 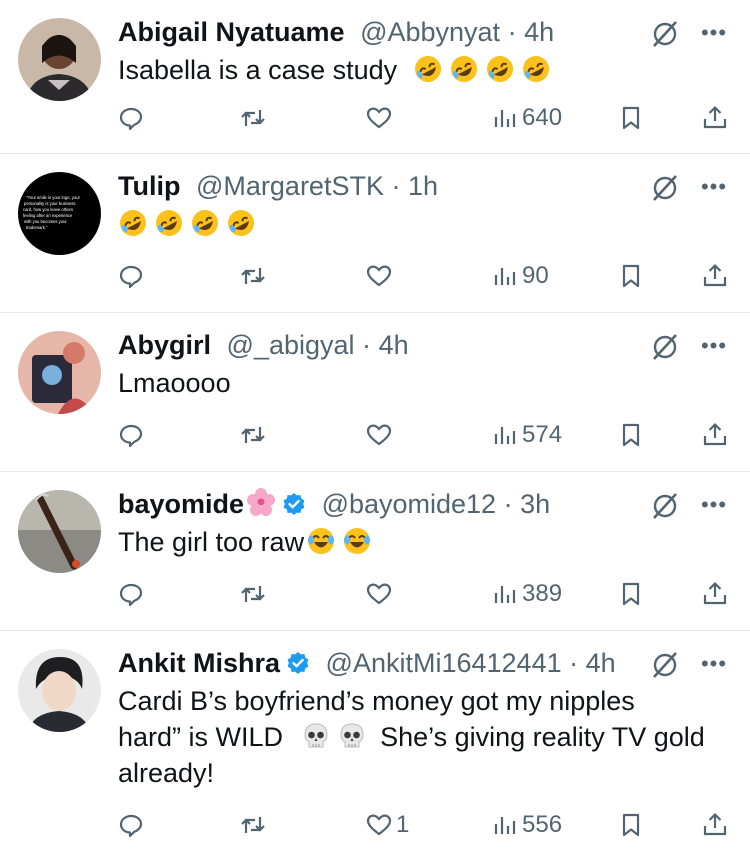 I want to click on tweet-text-segment: hard” is WILD, so click(x=201, y=737).